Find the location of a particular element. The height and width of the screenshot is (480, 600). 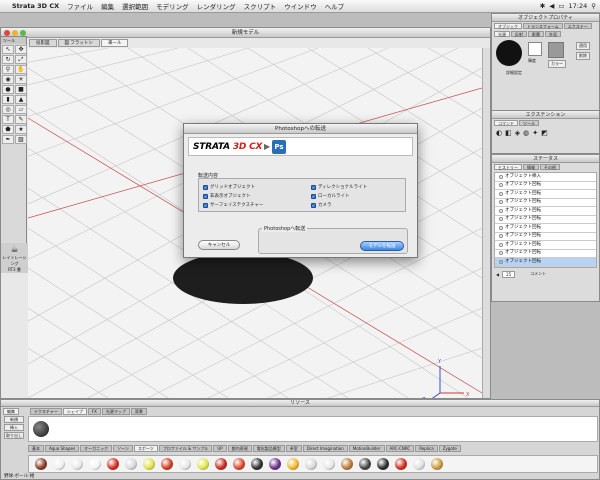

resource-preview-area is located at coordinates (313, 429).